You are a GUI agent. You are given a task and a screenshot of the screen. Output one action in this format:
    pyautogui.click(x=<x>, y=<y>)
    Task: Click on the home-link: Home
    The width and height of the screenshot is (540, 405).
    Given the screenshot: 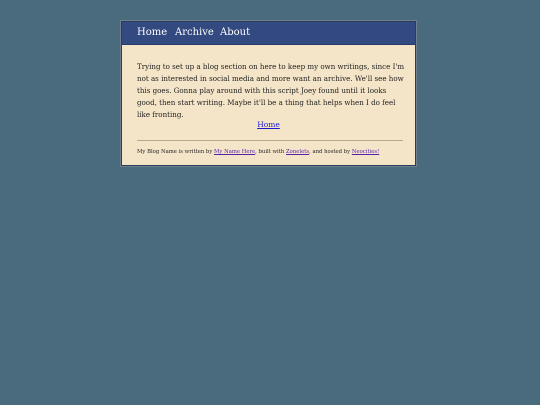 What is the action you would take?
    pyautogui.click(x=268, y=124)
    